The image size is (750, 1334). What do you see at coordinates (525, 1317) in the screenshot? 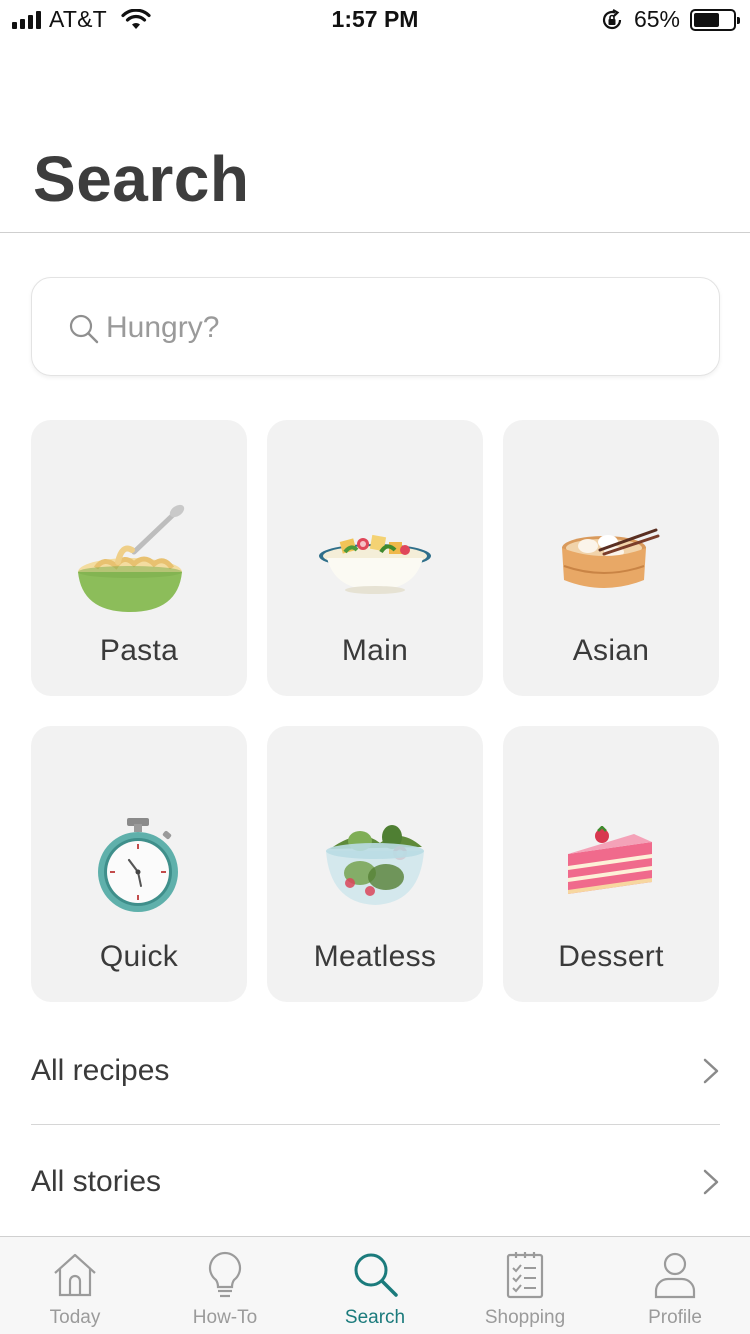
I see `tab-label: Shopping` at bounding box center [525, 1317].